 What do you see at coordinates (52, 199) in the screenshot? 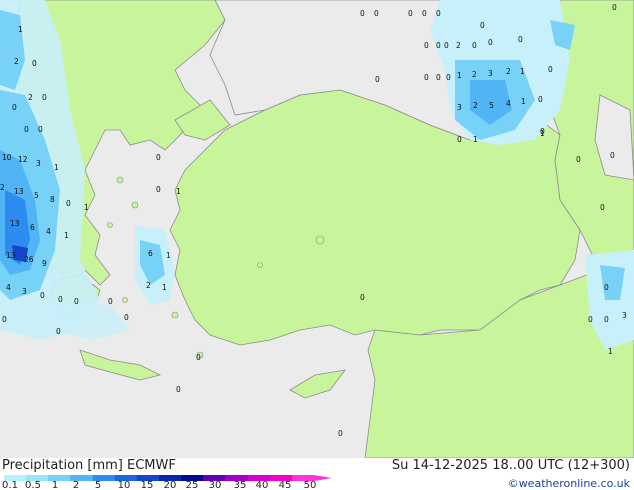
I see `map-value: 8` at bounding box center [52, 199].